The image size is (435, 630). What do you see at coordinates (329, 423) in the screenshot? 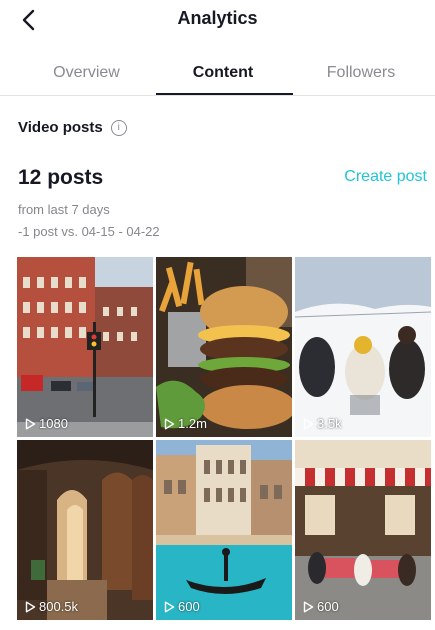
I see `view-count-text: 3.5k` at bounding box center [329, 423].